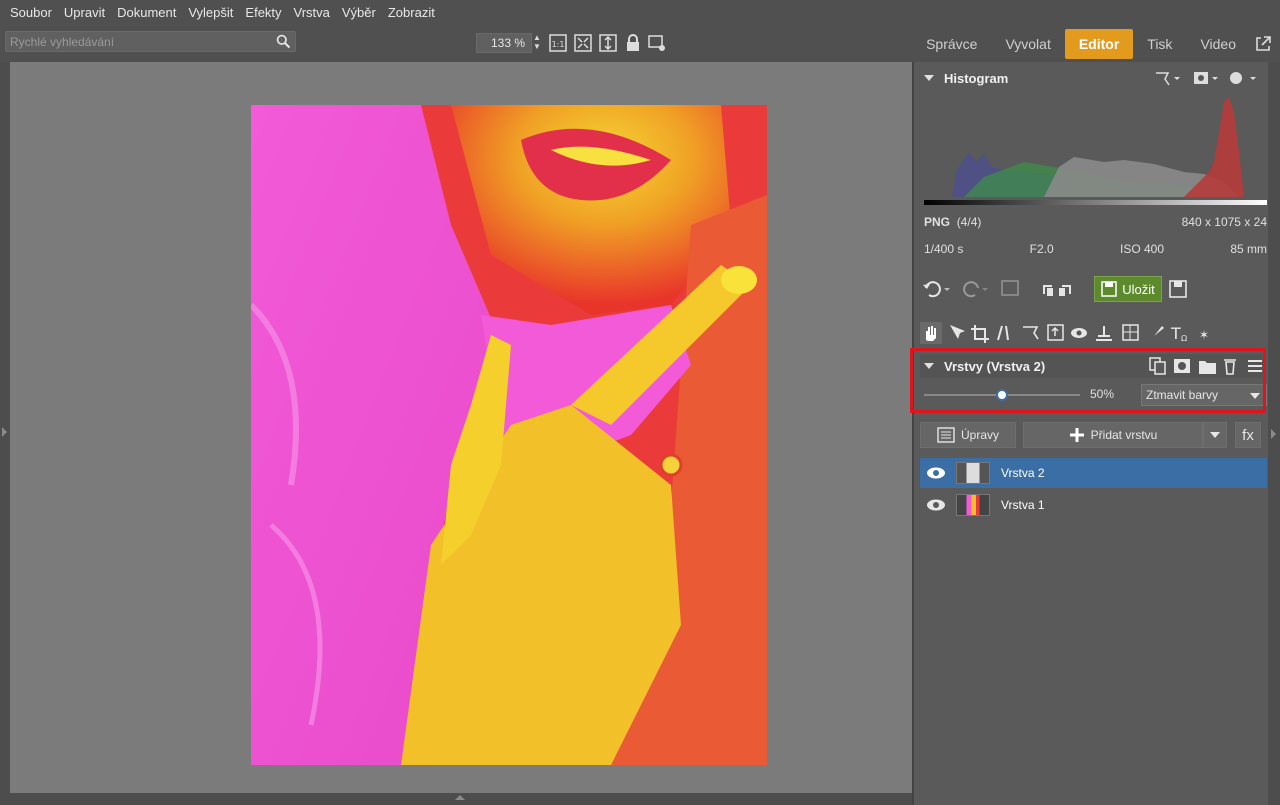  I want to click on save-label: Uložit, so click(1138, 289).